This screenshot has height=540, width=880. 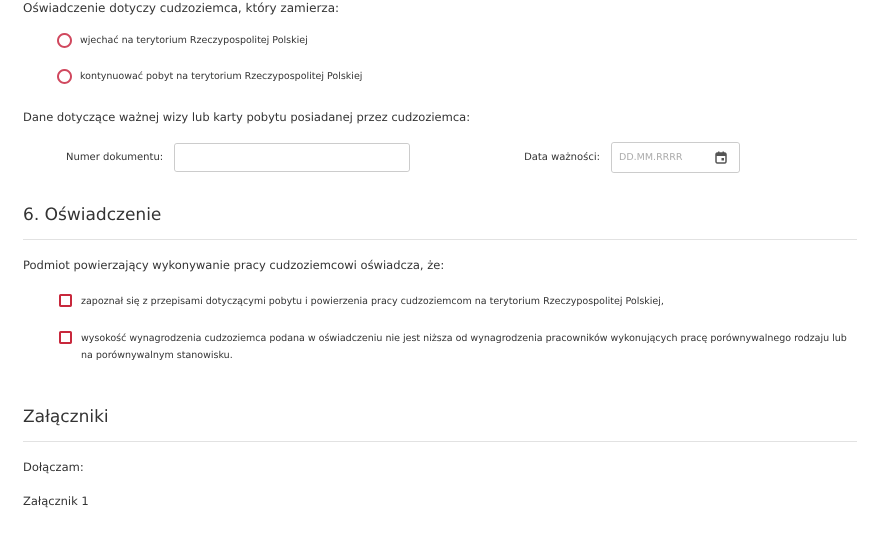 What do you see at coordinates (92, 215) in the screenshot?
I see `section-heading: 6. Oświadczenie` at bounding box center [92, 215].